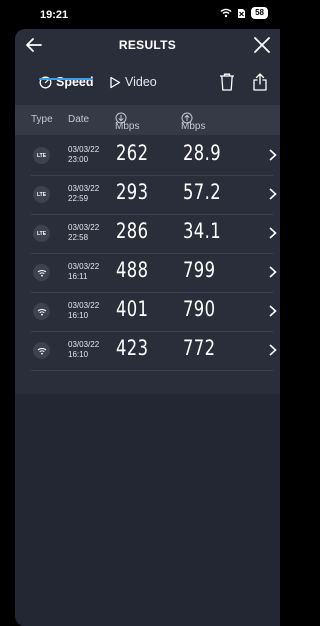 The image size is (320, 626). I want to click on download-value: 262, so click(132, 153).